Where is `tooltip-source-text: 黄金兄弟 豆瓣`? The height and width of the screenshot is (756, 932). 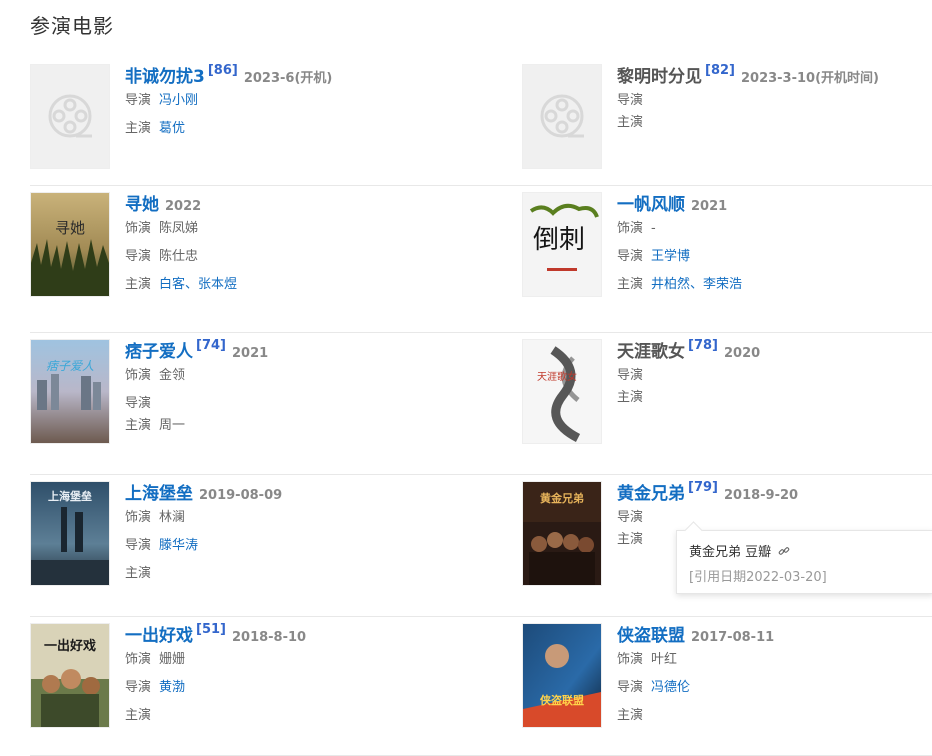 tooltip-source-text: 黄金兄弟 豆瓣 is located at coordinates (730, 552).